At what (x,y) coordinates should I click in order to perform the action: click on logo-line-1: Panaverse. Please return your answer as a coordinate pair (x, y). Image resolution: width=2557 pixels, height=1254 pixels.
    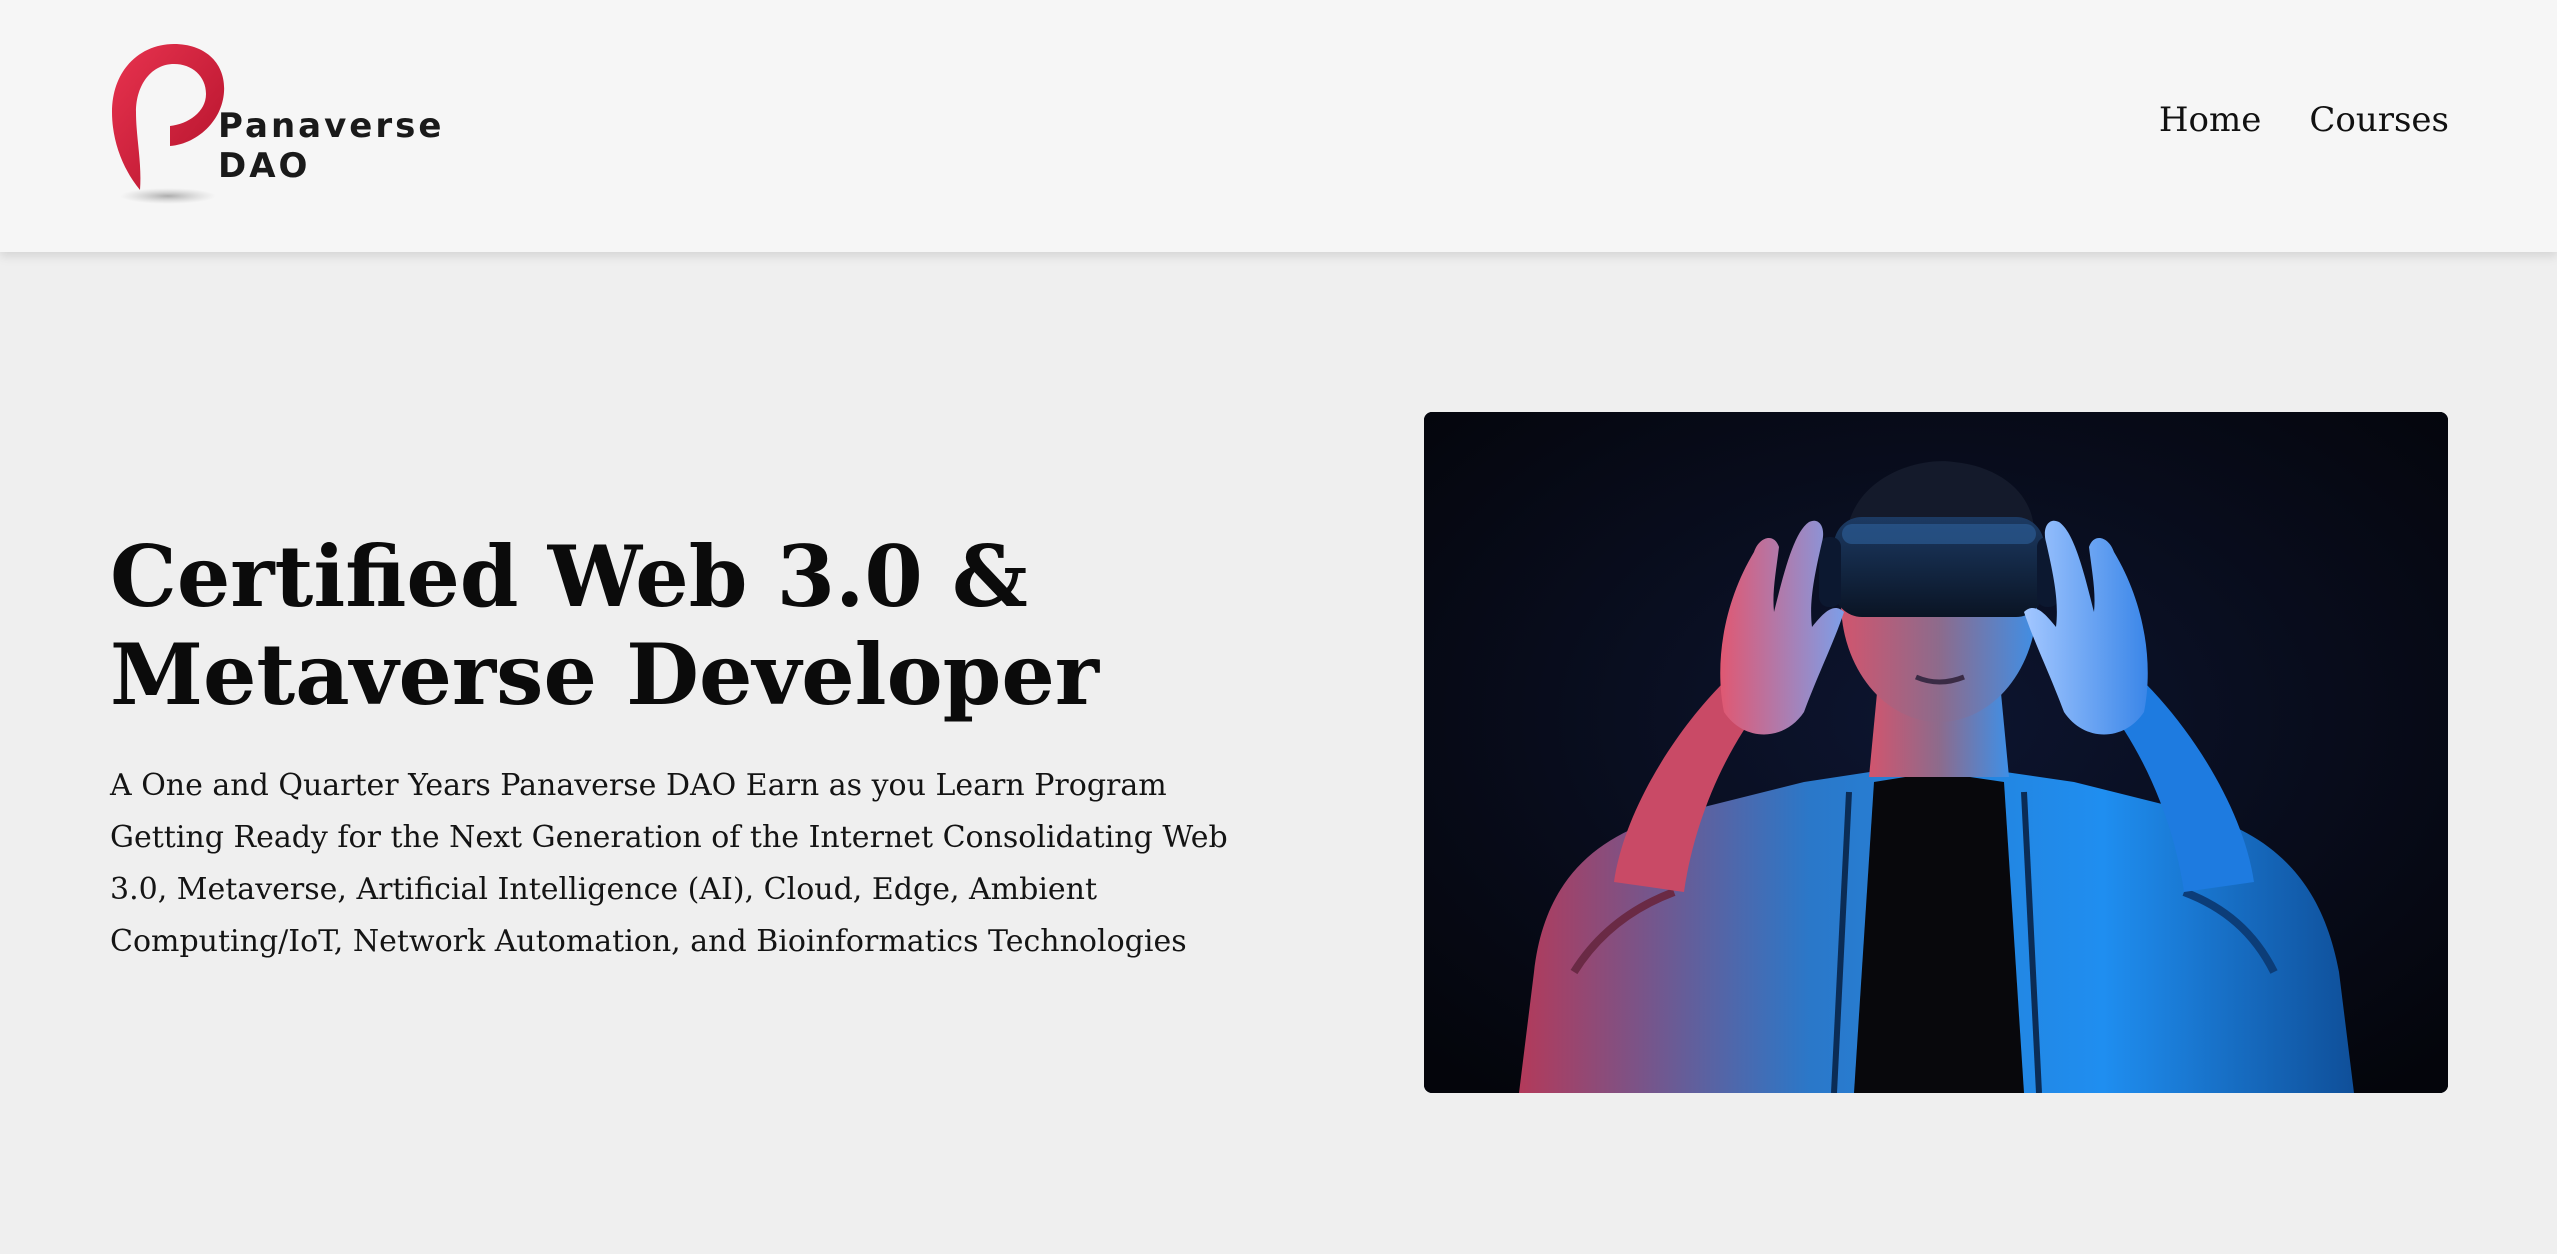
    Looking at the image, I should click on (331, 126).